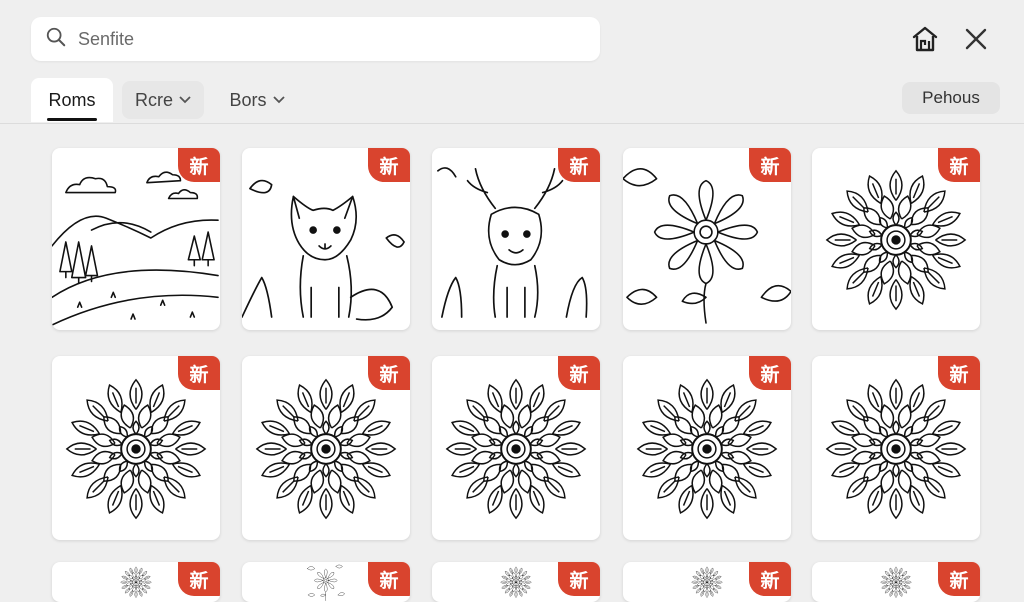 The image size is (1024, 602). I want to click on search-input, so click(318, 39).